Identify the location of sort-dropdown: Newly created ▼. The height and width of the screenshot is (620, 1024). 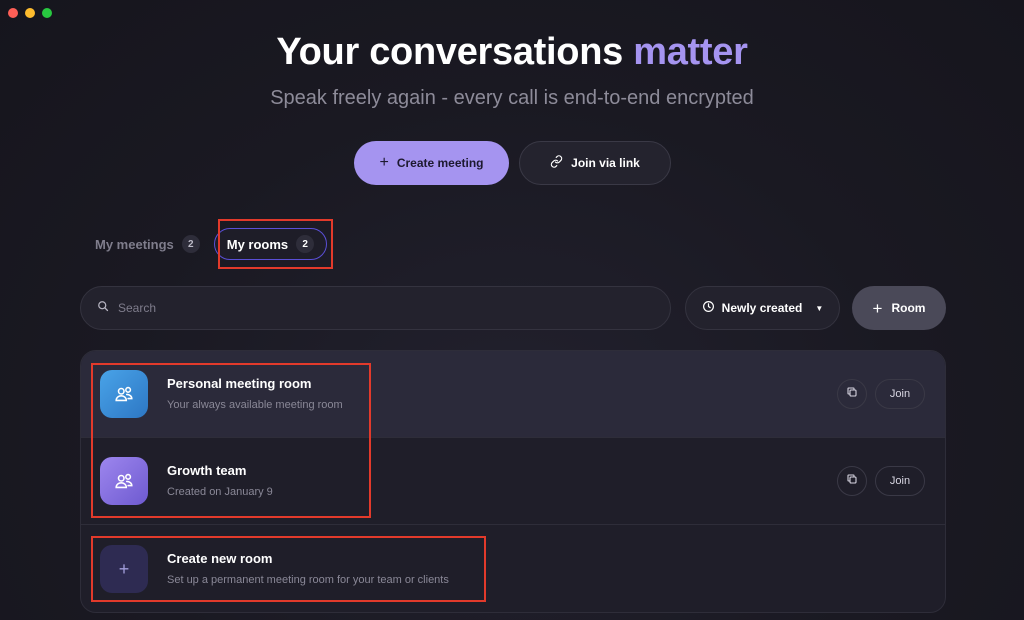
(762, 308).